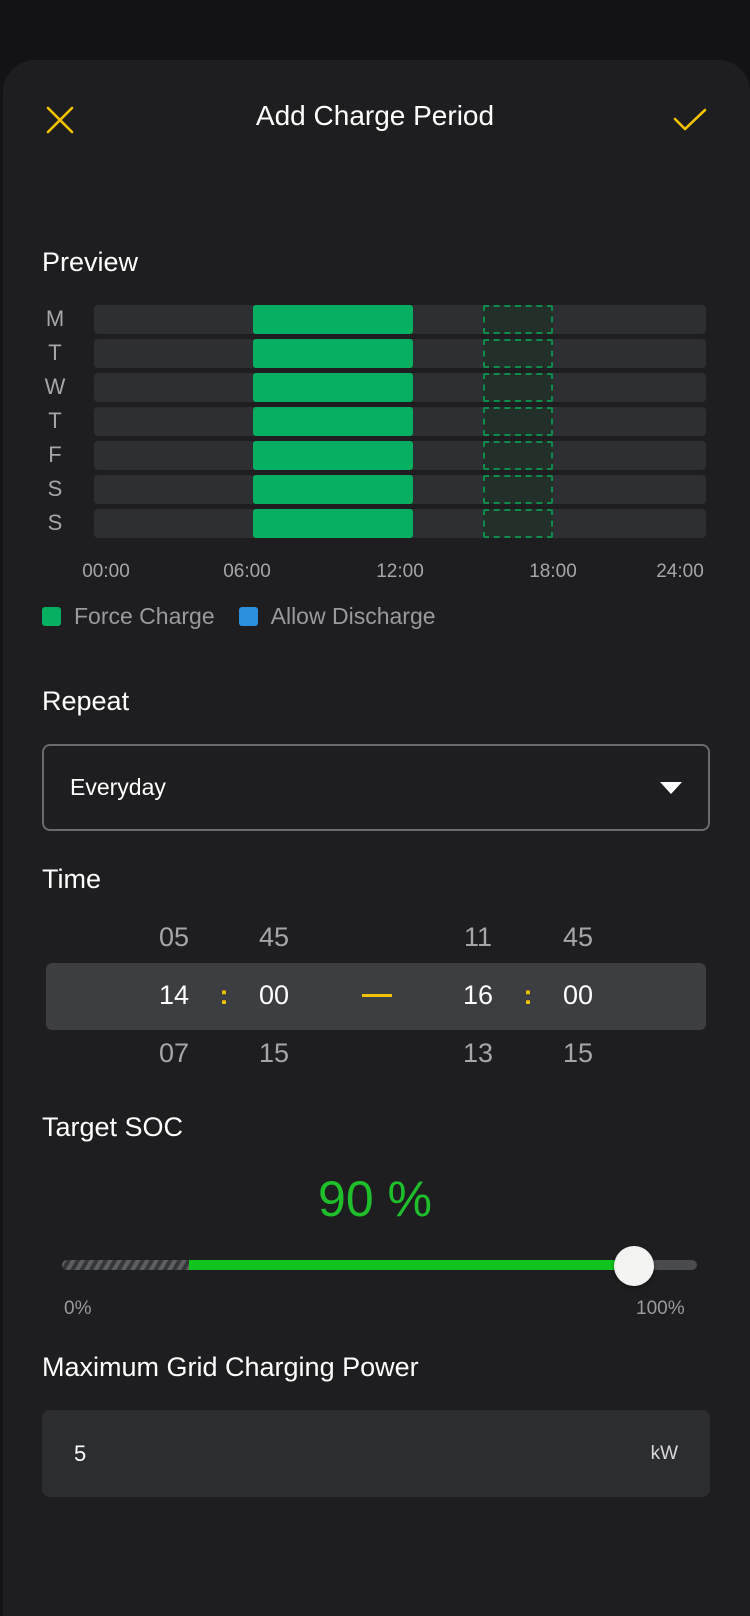 This screenshot has height=1616, width=750. Describe the element at coordinates (174, 1053) in the screenshot. I see `start-hour-next: 07` at that location.